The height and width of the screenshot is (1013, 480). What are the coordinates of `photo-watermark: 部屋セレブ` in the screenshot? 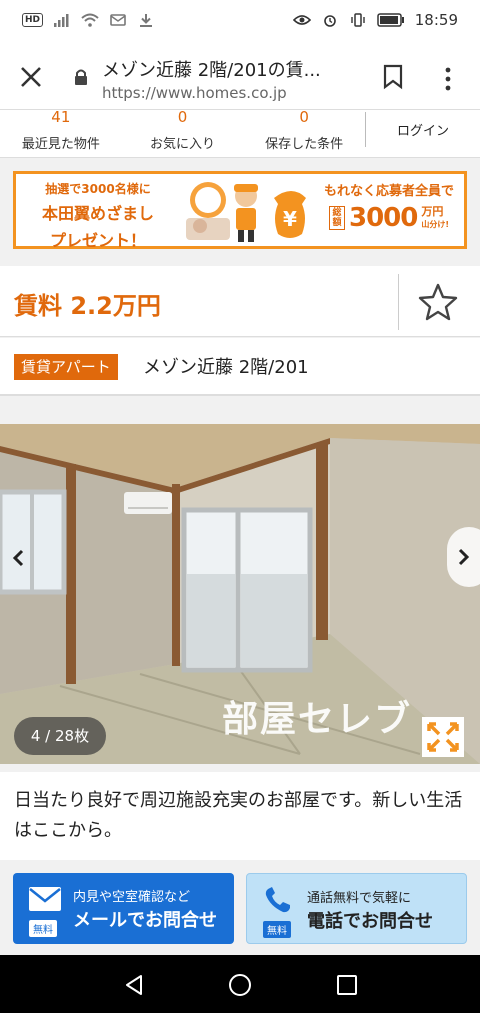 It's located at (317, 719).